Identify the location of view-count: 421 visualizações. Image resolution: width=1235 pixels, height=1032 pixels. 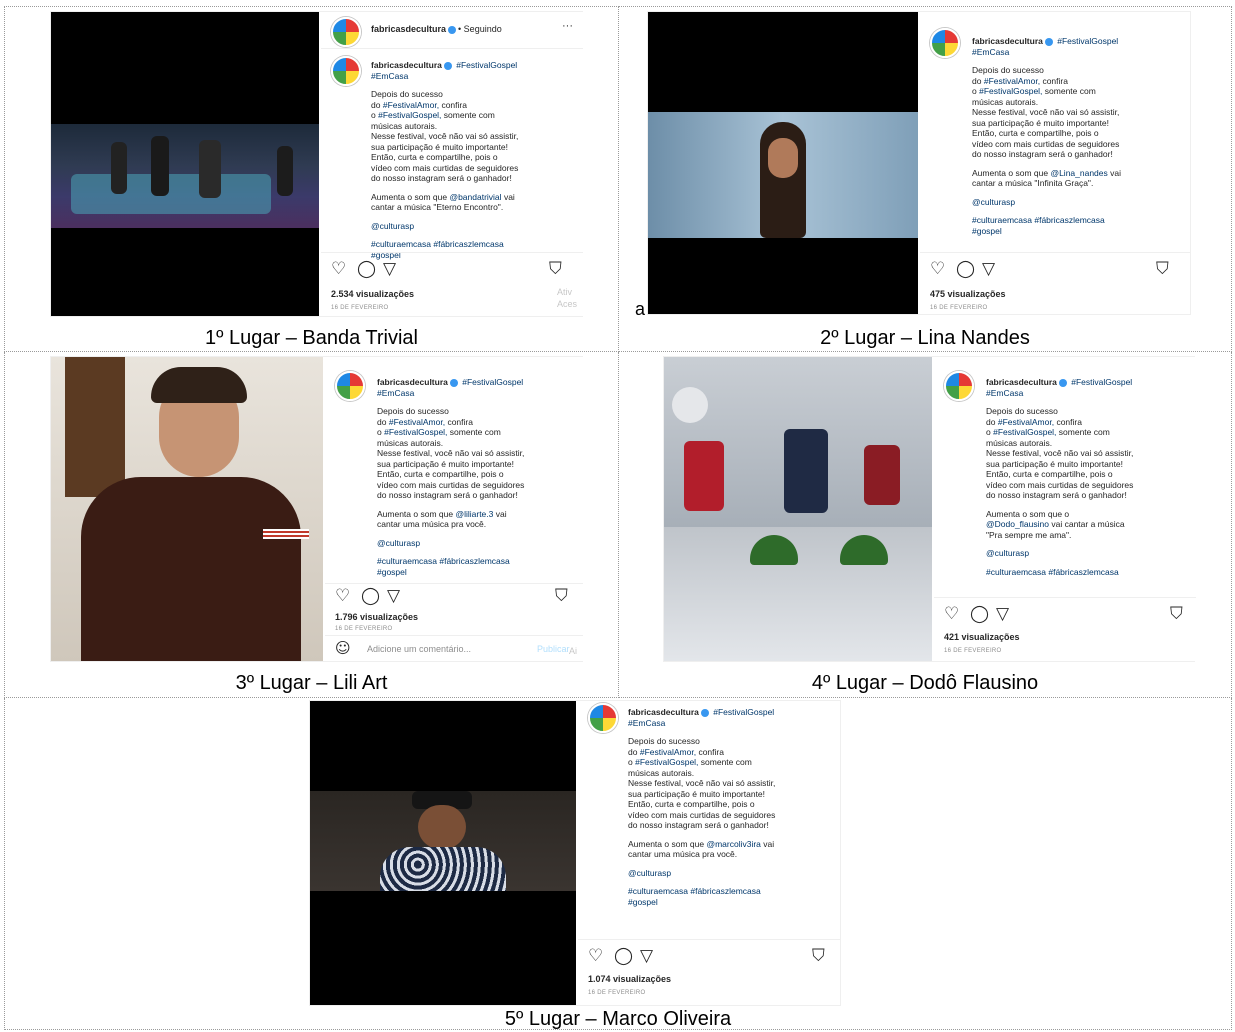
(982, 637).